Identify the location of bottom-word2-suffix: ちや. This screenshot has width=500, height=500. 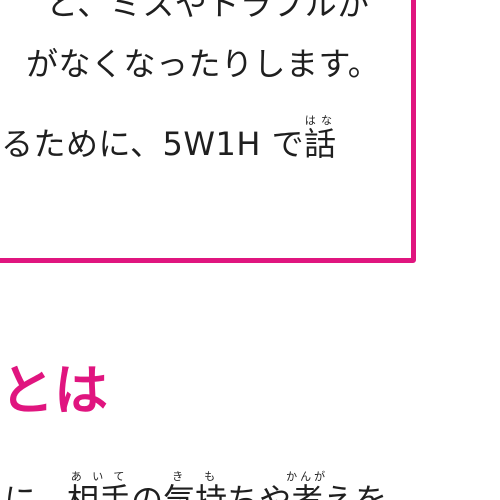
(259, 490).